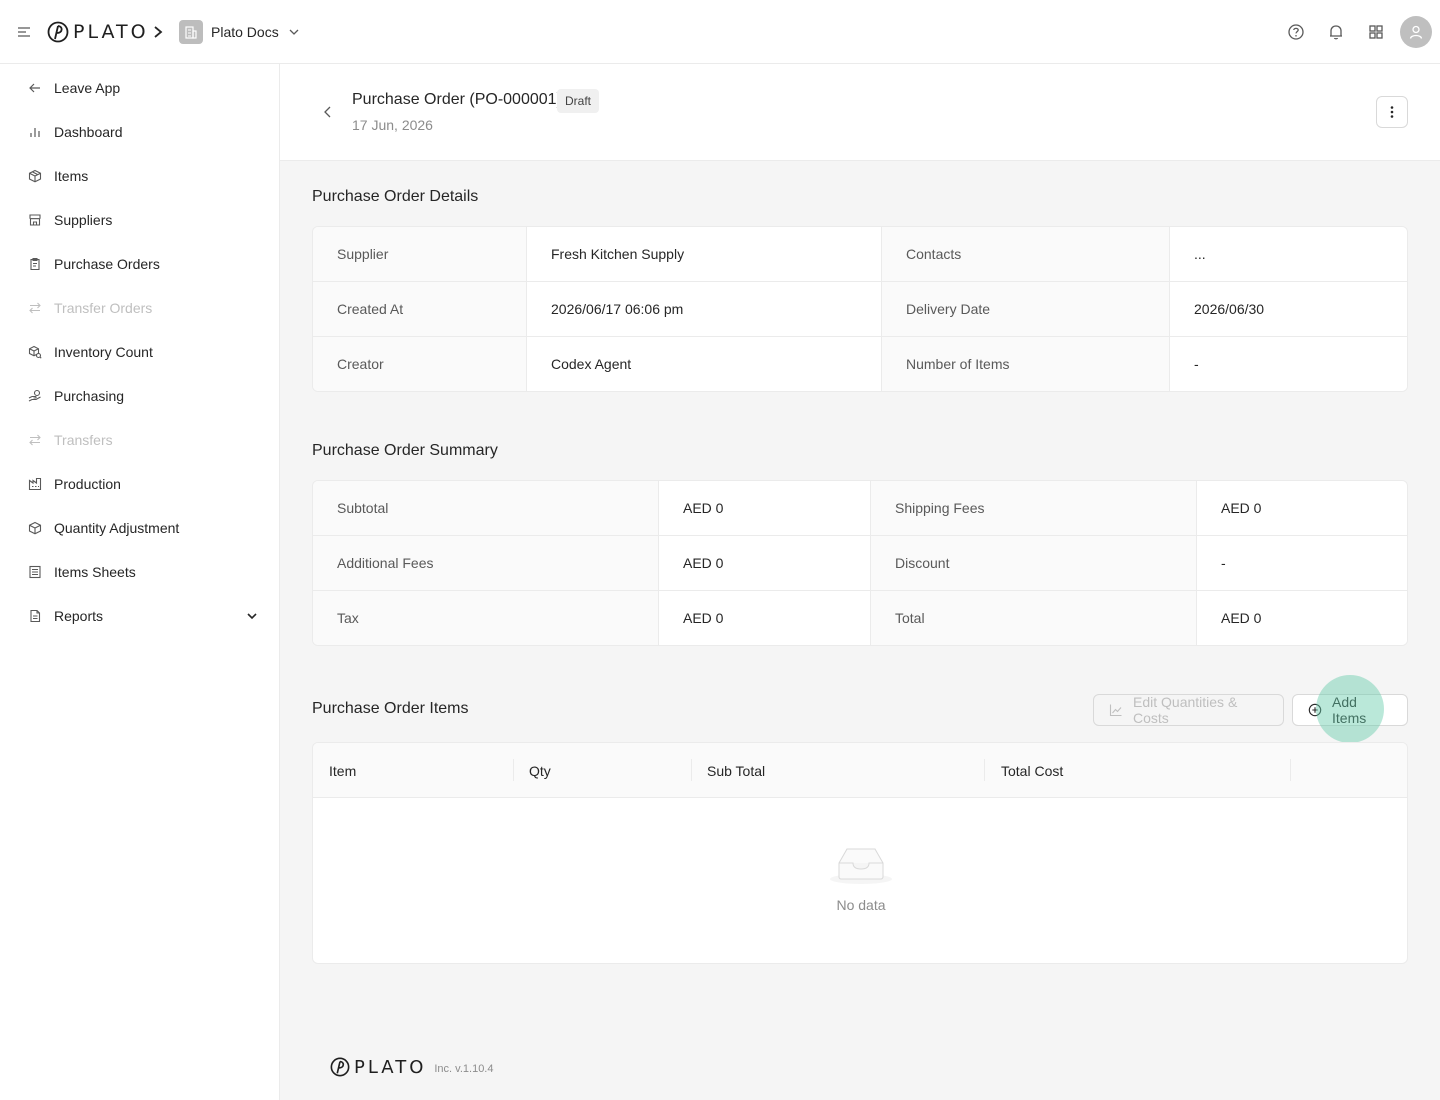  Describe the element at coordinates (139, 88) in the screenshot. I see `sidebar-item-leave-app: Leave App` at that location.